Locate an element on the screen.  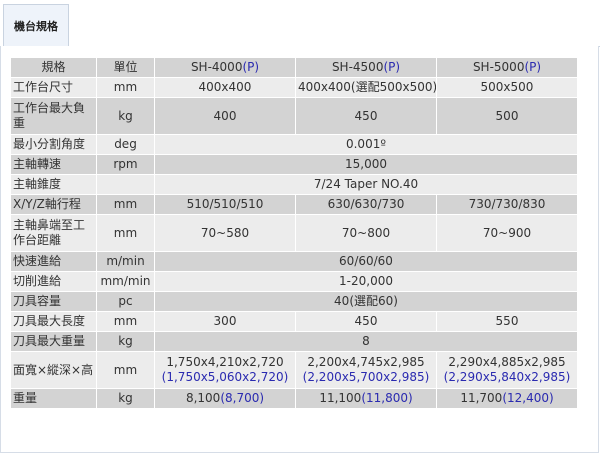
row-label: 快速進給 is located at coordinates (53, 261).